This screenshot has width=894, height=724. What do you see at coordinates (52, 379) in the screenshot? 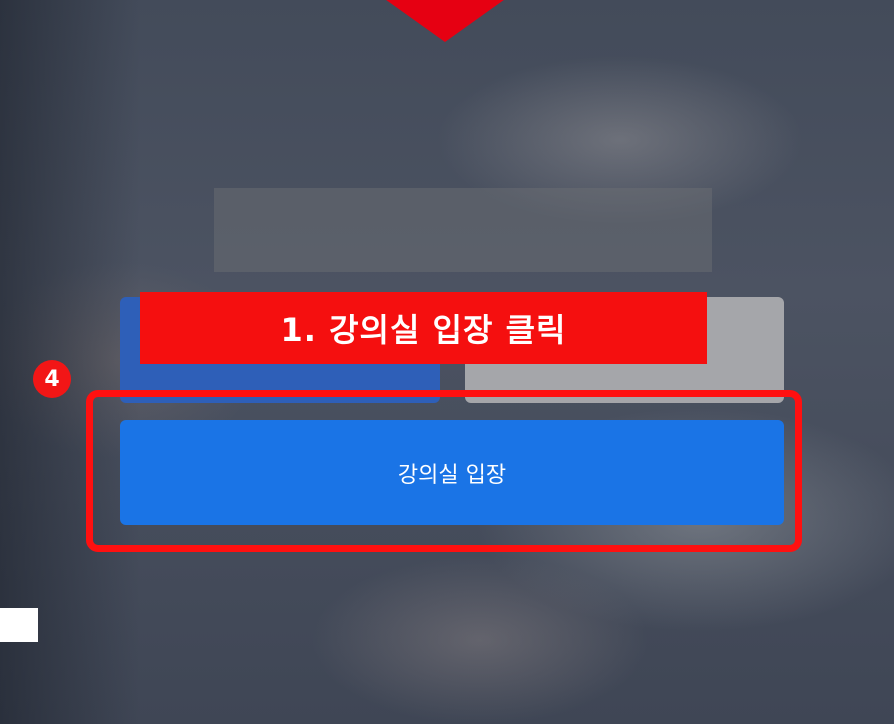
I see `step-badge: 4` at bounding box center [52, 379].